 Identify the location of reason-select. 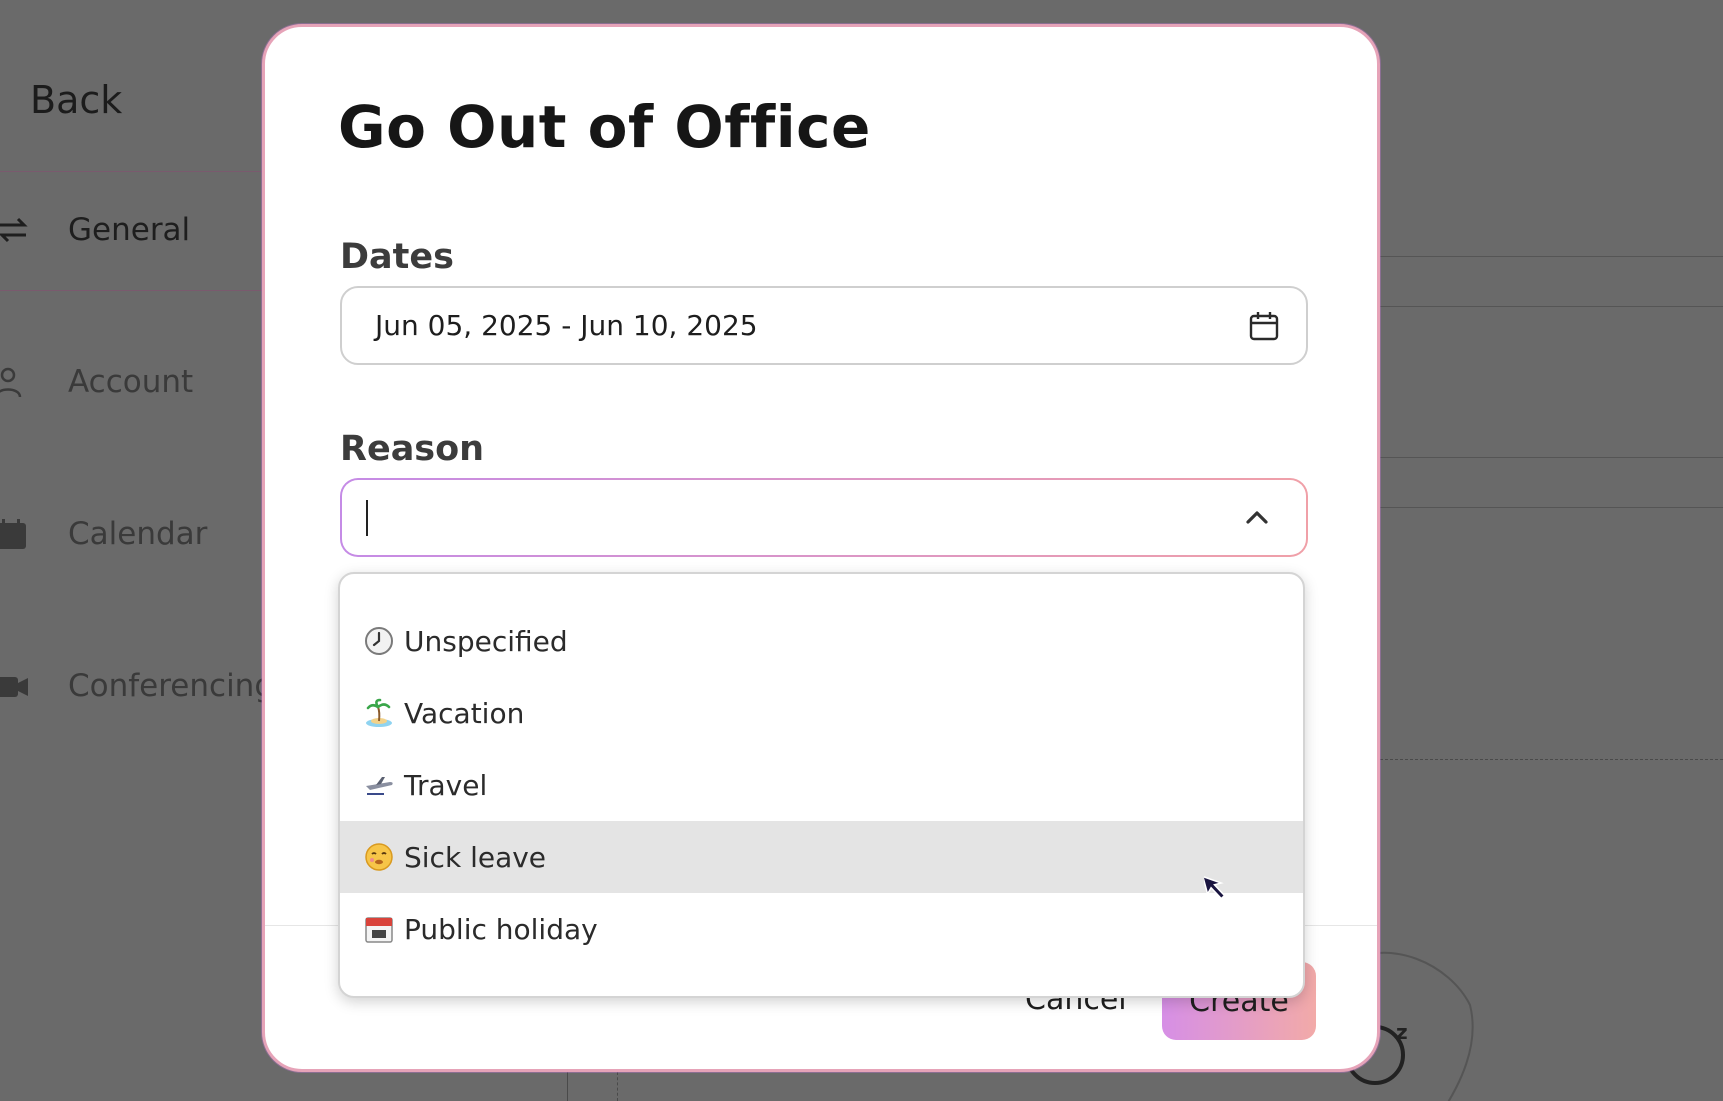
(824, 517).